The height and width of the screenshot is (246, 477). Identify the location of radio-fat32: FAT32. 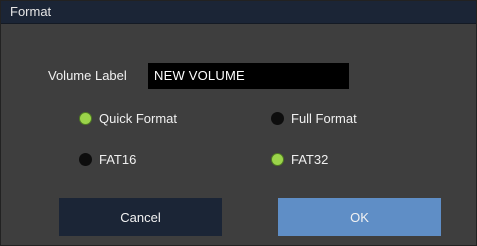
(299, 159).